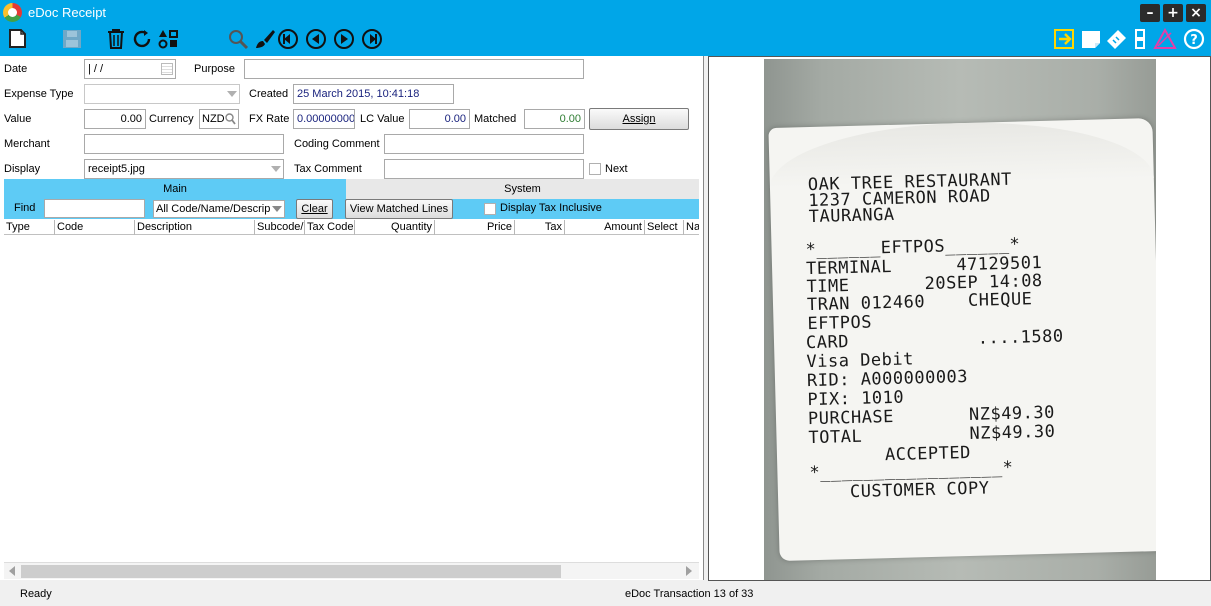 This screenshot has width=1211, height=606. Describe the element at coordinates (1173, 13) in the screenshot. I see `maximize-button: +` at that location.